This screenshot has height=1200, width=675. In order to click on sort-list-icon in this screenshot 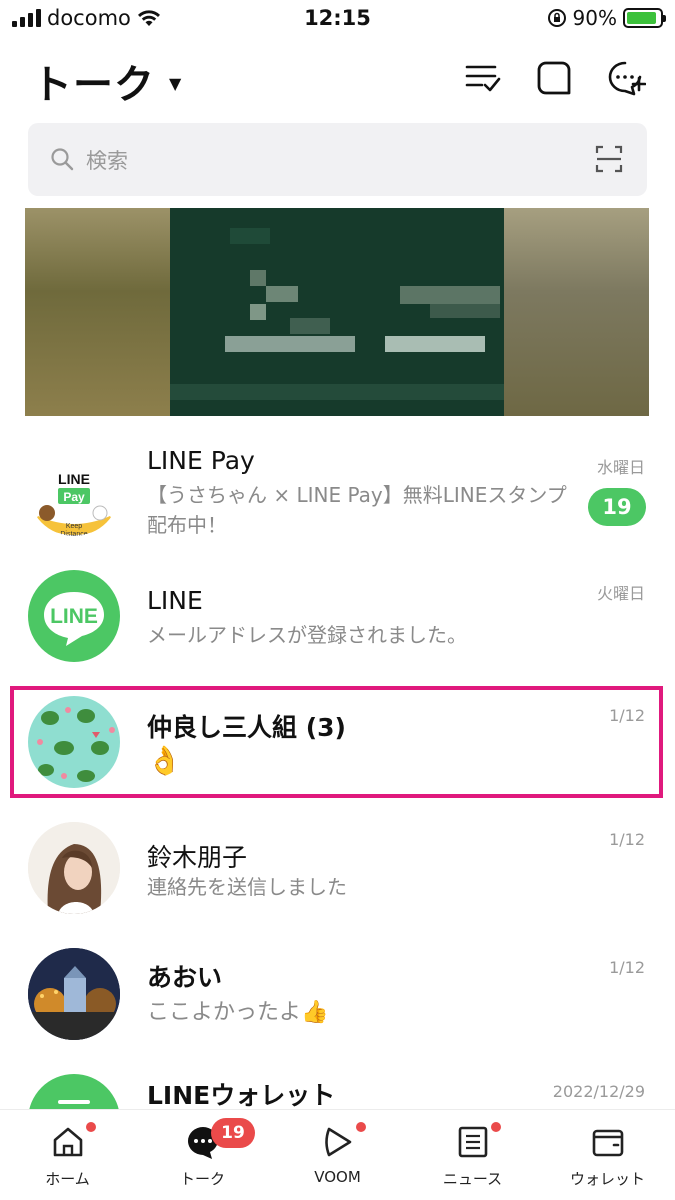, I will do `click(482, 78)`.